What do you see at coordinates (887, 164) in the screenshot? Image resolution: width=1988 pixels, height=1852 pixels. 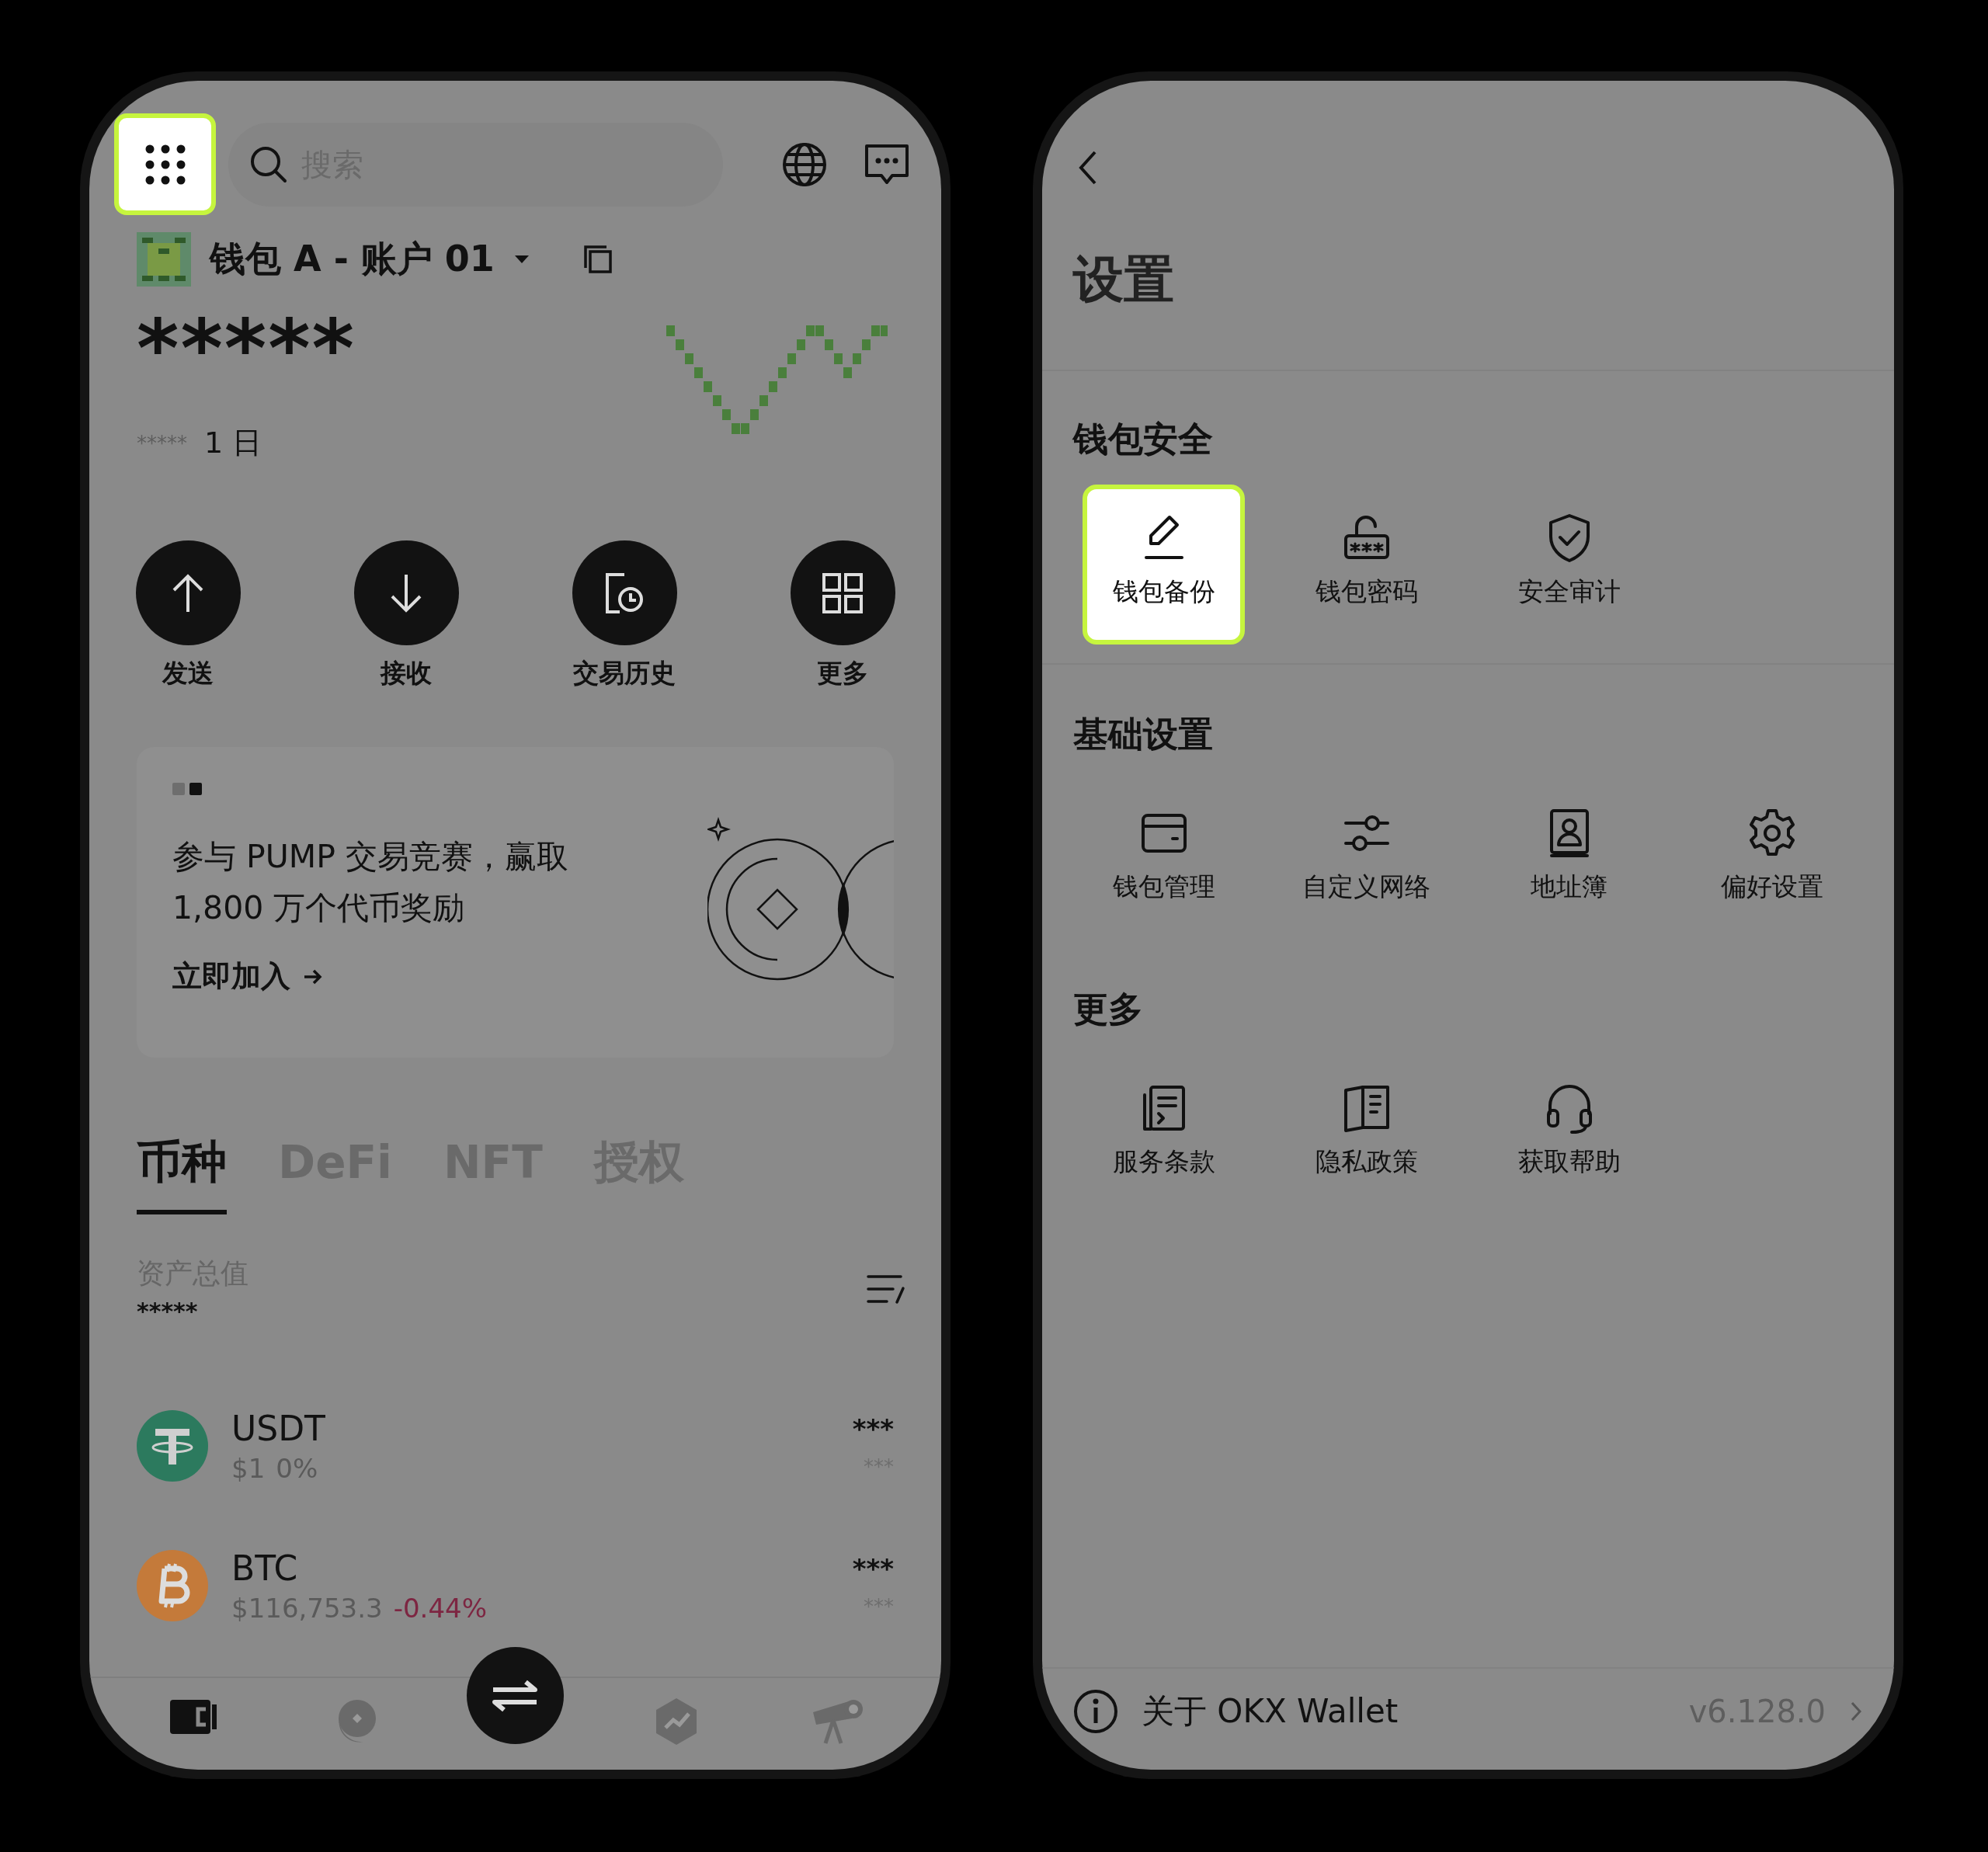 I see `message-icon` at bounding box center [887, 164].